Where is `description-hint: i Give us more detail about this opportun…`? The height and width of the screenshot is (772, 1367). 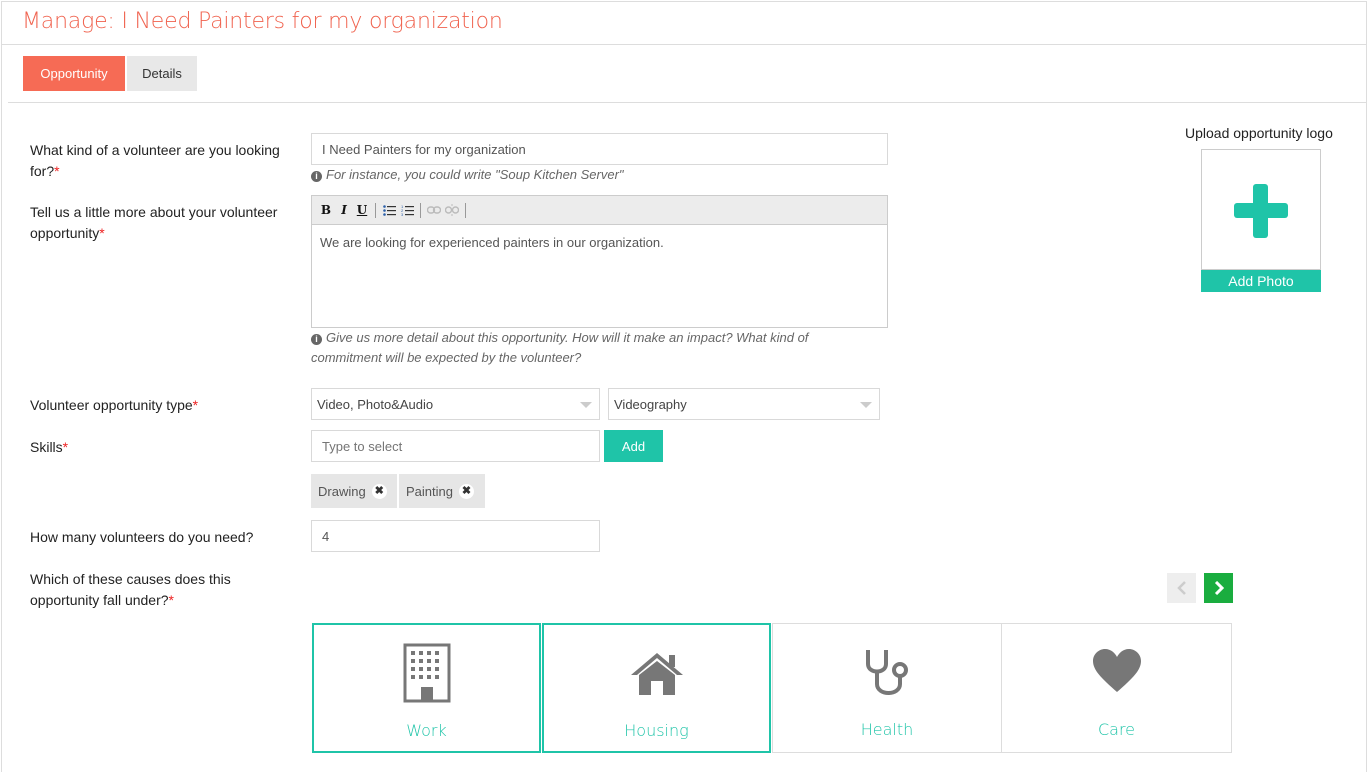 description-hint: i Give us more detail about this opportun… is located at coordinates (560, 347).